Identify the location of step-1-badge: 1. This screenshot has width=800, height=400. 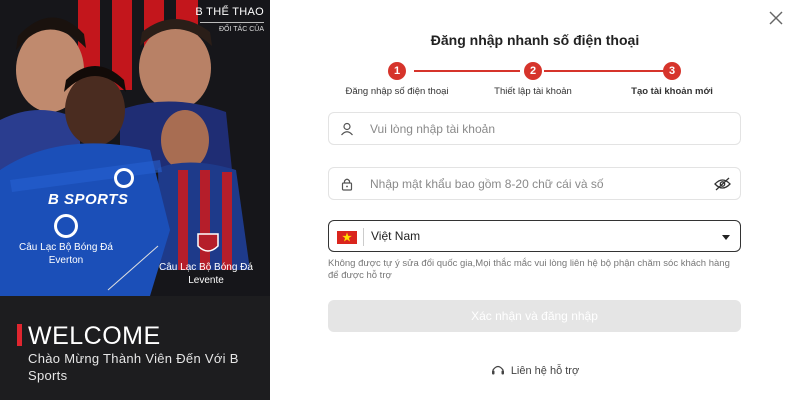
(397, 71).